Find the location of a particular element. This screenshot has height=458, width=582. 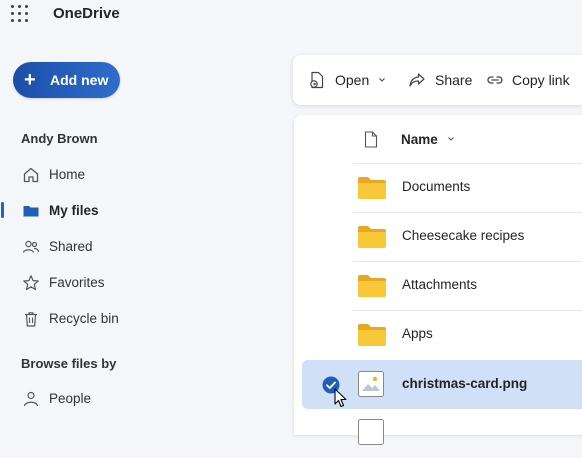

file-list-header: Name is located at coordinates (438, 139).